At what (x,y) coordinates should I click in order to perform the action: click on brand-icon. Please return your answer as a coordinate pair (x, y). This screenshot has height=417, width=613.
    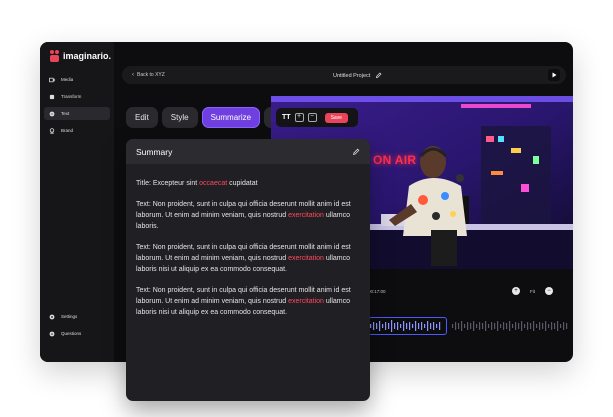
    Looking at the image, I should click on (52, 130).